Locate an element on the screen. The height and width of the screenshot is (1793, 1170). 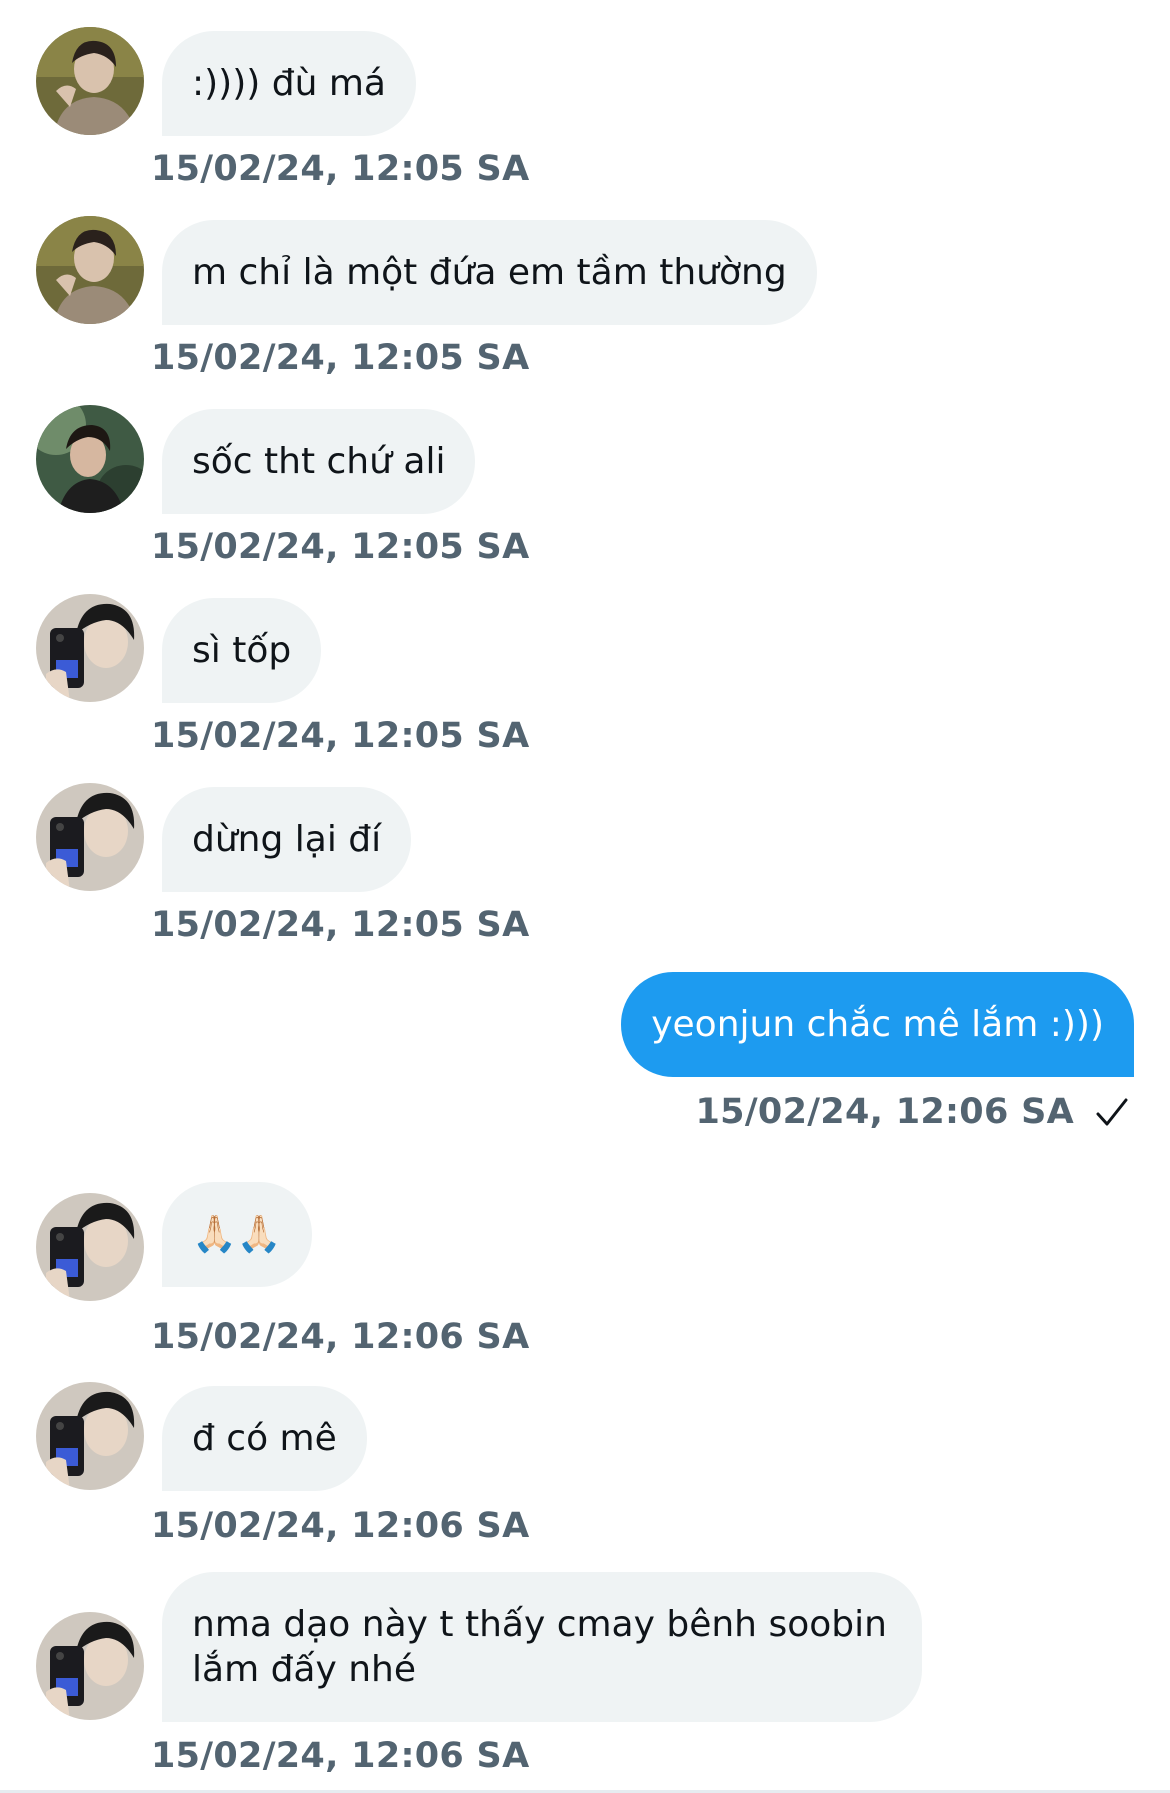
message-bubble: đ có mê is located at coordinates (264, 1438).